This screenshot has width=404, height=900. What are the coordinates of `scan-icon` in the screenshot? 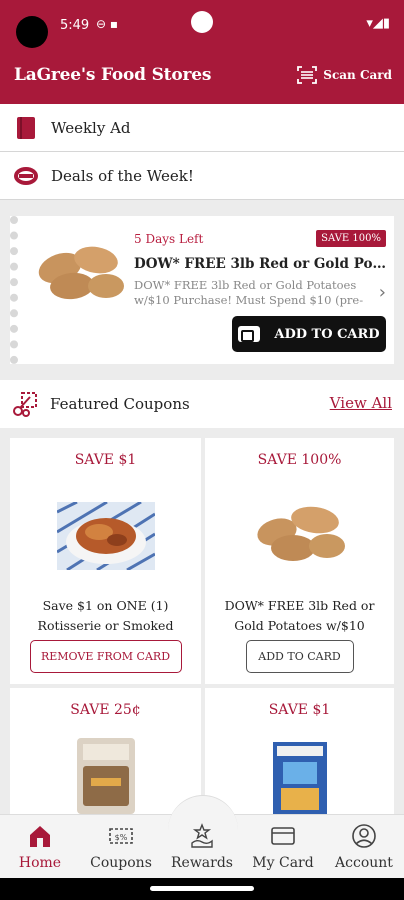 It's located at (307, 75).